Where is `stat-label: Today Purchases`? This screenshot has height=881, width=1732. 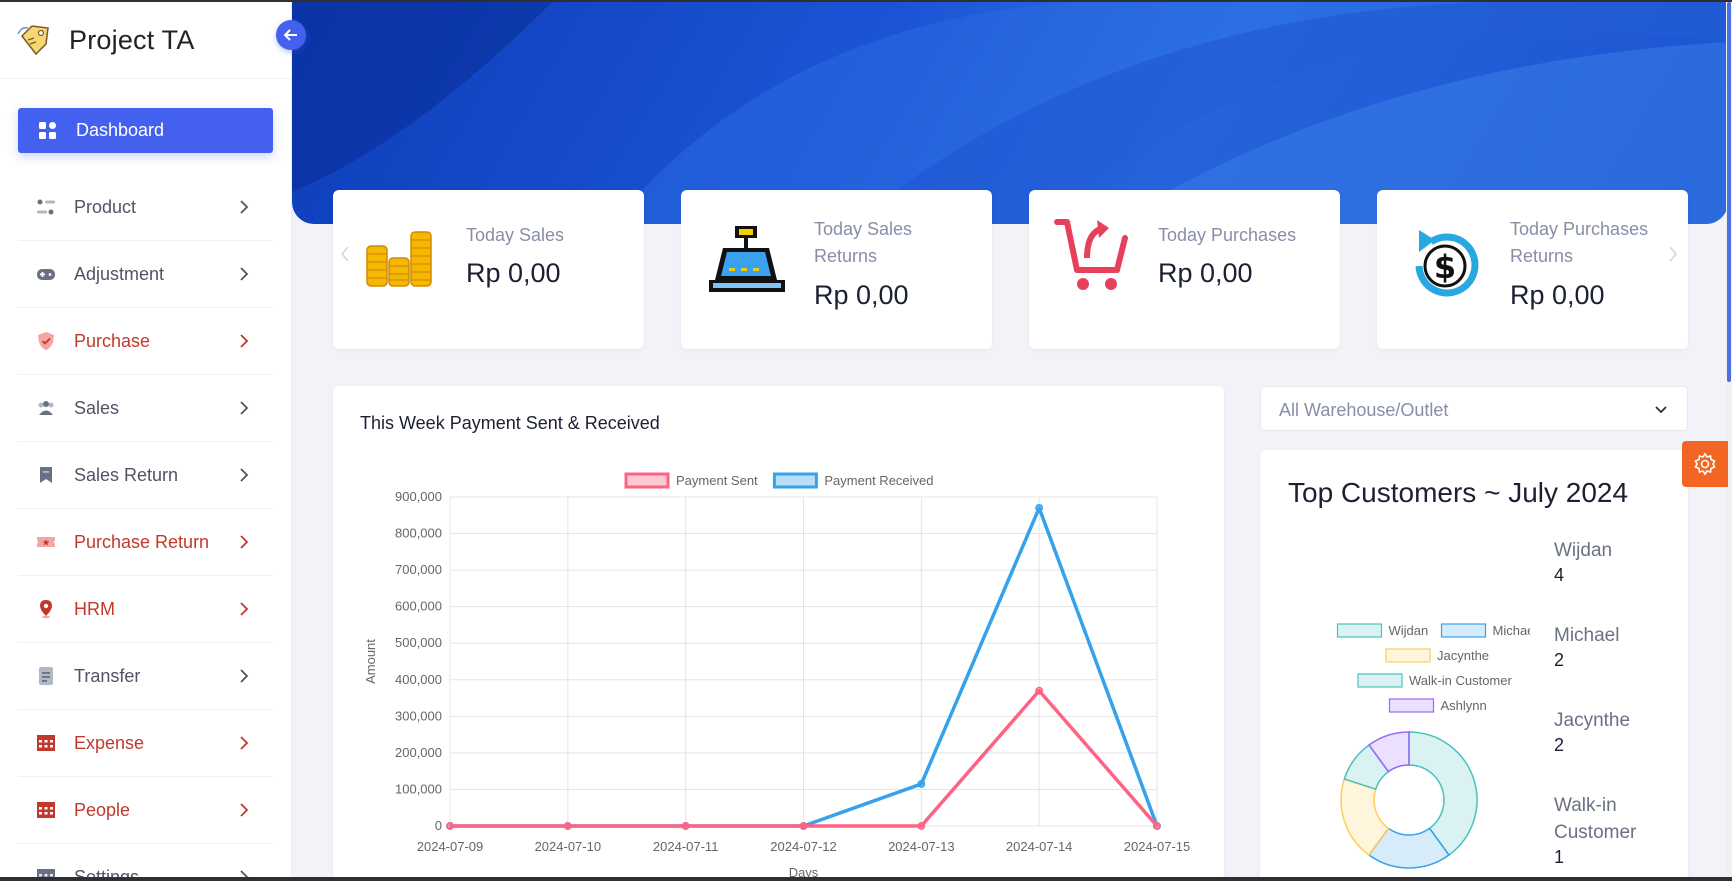
stat-label: Today Purchases is located at coordinates (1227, 235).